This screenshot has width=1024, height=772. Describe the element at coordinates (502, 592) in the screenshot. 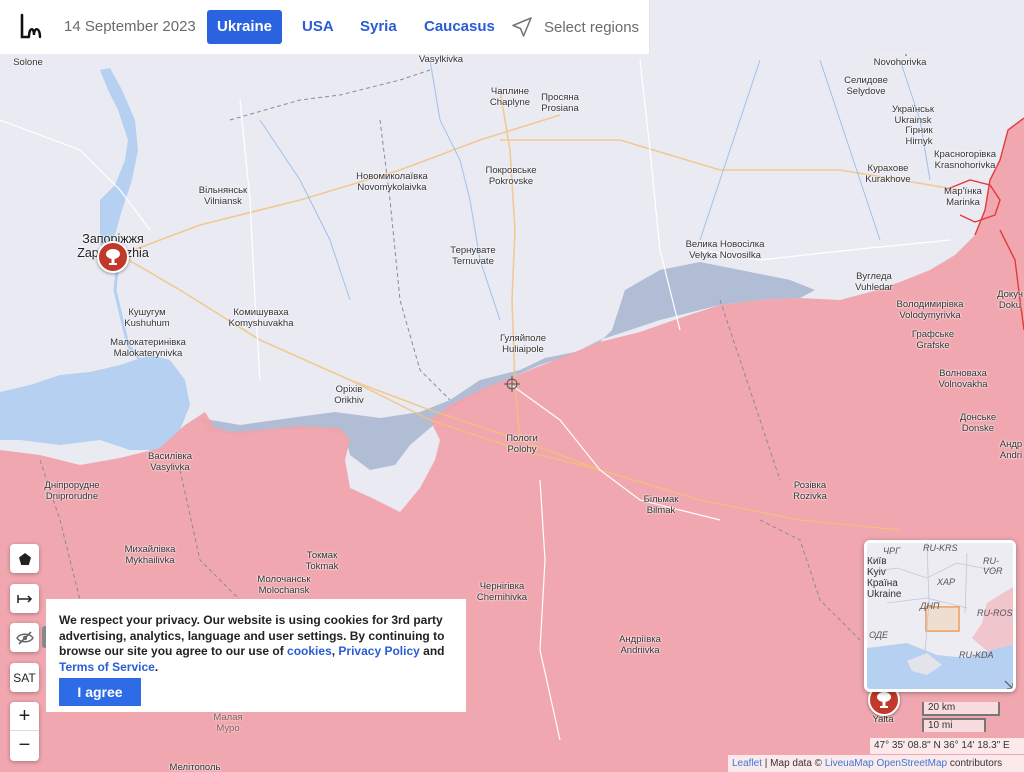

I see `place-label: Чернігівка Chernihivka` at that location.